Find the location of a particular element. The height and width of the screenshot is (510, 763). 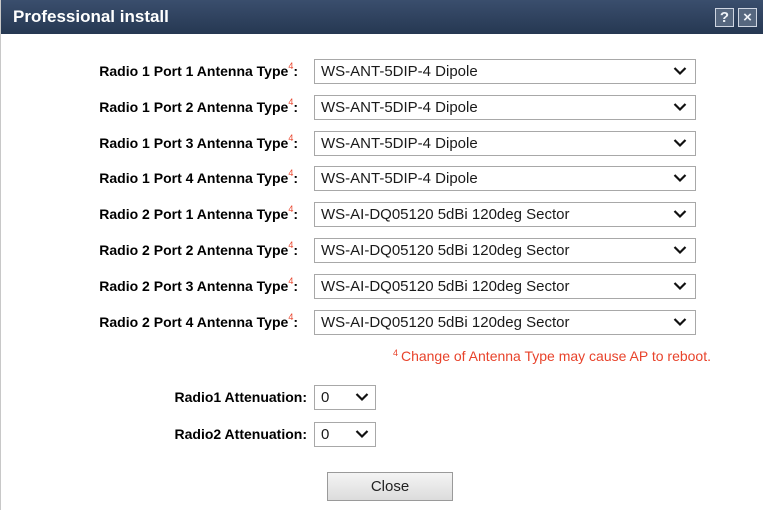

help-icon: ? is located at coordinates (724, 17).